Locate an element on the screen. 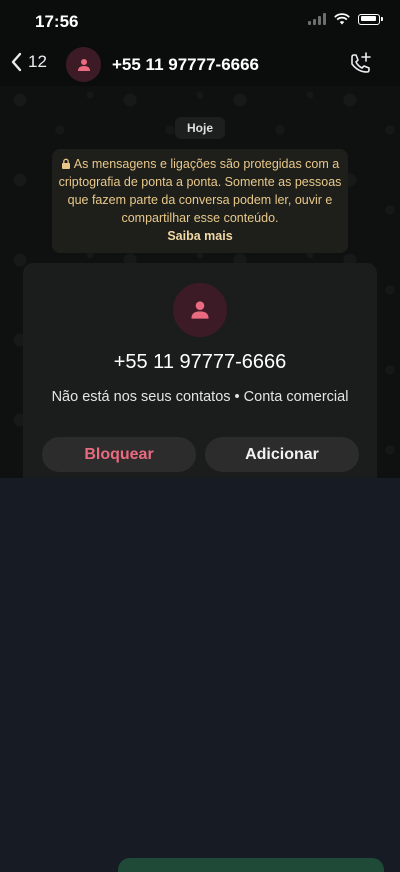 This screenshot has width=400, height=872. status-bar: 17:56 is located at coordinates (200, 22).